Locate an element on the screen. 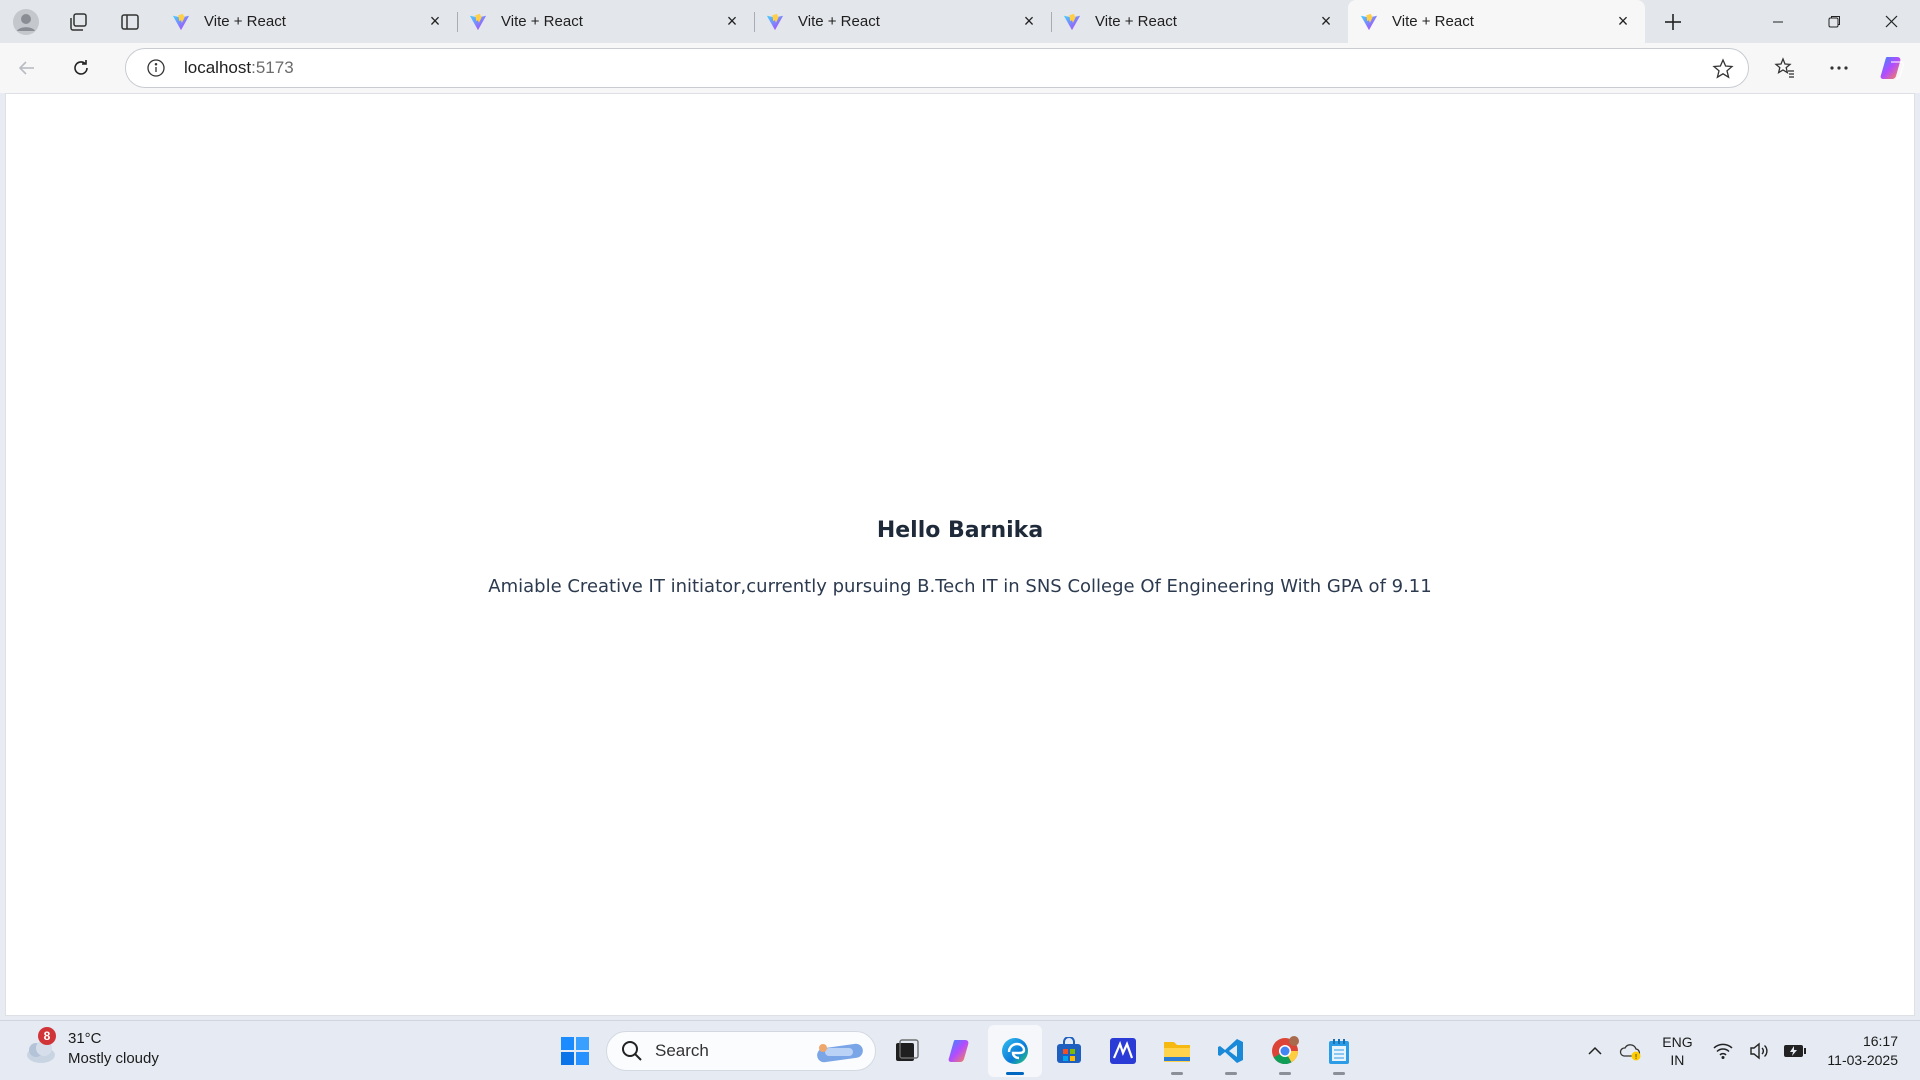  close-icon is located at coordinates (1891, 21).